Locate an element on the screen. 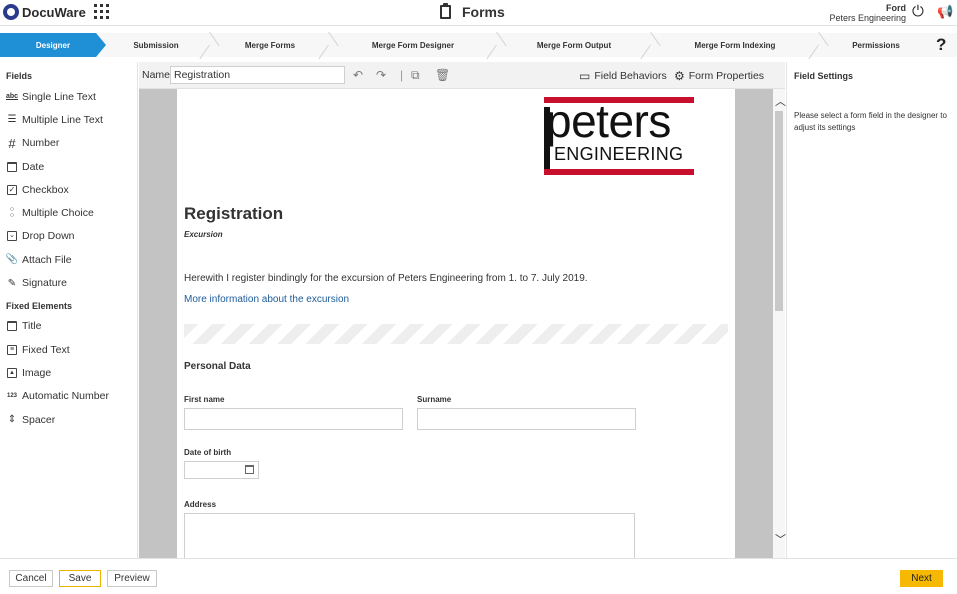 This screenshot has width=957, height=594. clipboard-check-icon is located at coordinates (445, 11).